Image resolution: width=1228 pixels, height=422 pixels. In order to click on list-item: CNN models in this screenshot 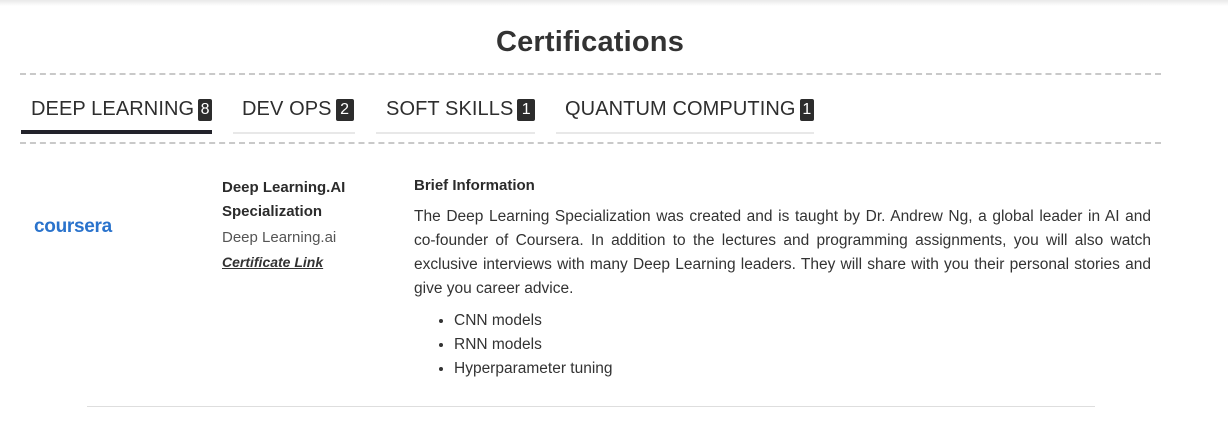, I will do `click(802, 321)`.